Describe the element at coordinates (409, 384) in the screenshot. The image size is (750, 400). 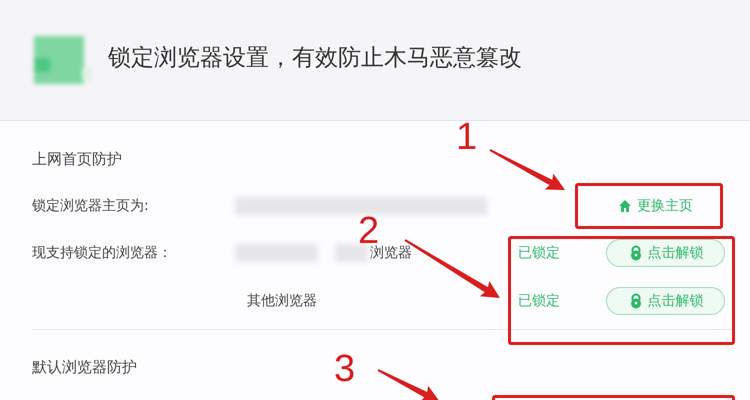
I see `annotation-arrow` at that location.